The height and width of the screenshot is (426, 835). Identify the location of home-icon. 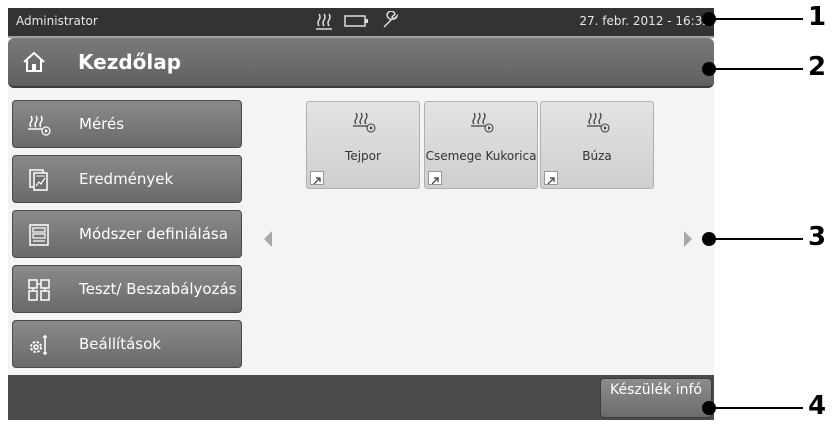
(34, 62).